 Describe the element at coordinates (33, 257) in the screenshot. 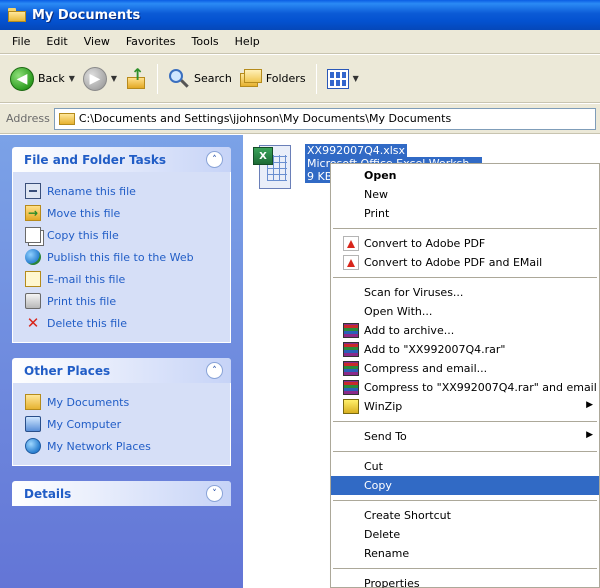

I see `web-icon` at that location.